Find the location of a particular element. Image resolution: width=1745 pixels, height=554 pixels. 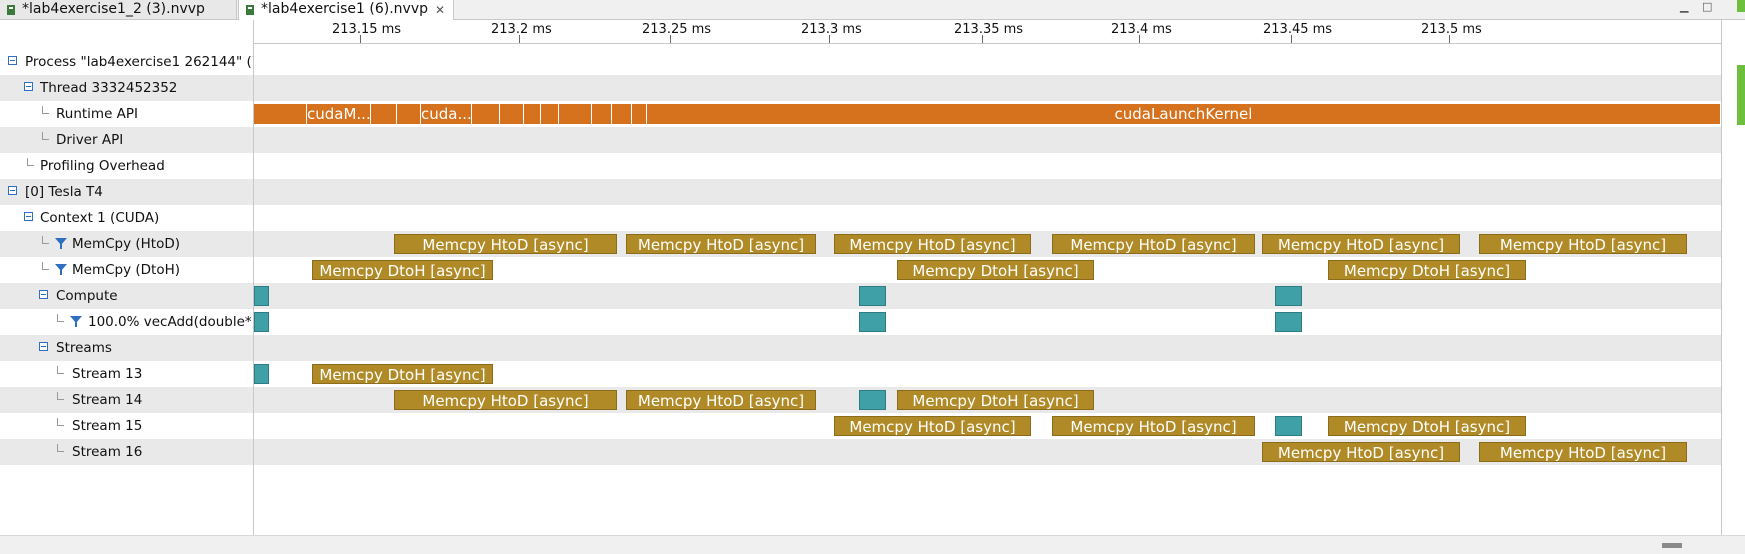

tree-row: Streams is located at coordinates (126, 348).